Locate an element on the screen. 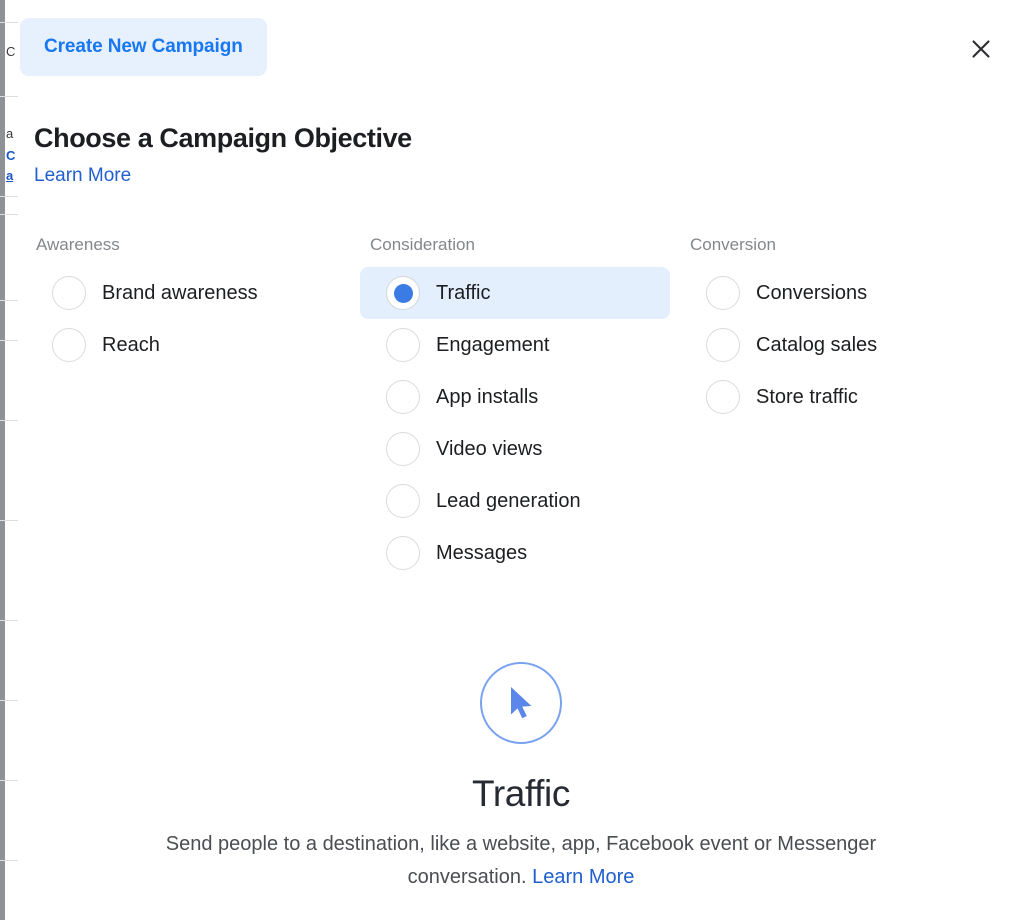 This screenshot has height=920, width=1024. objective-option: Video views is located at coordinates (515, 449).